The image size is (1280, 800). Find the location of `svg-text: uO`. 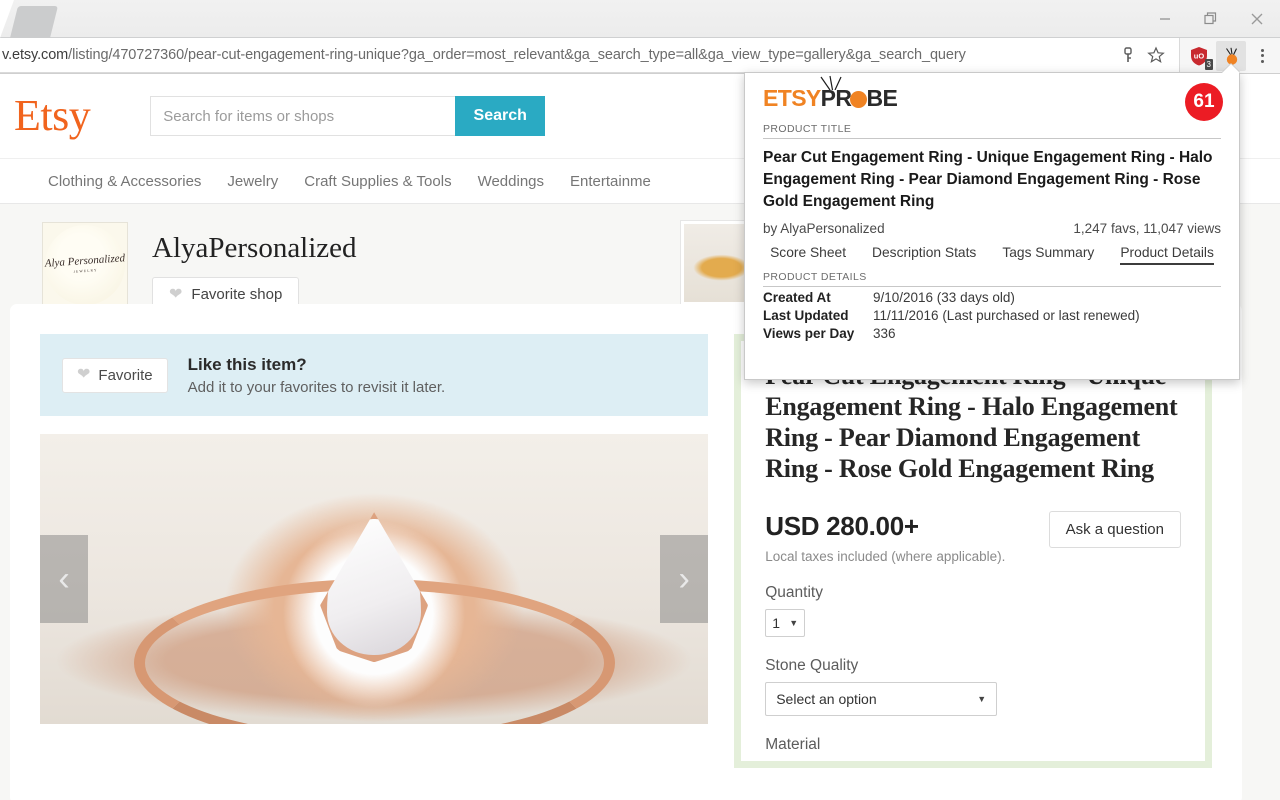

svg-text: uO is located at coordinates (1199, 55).